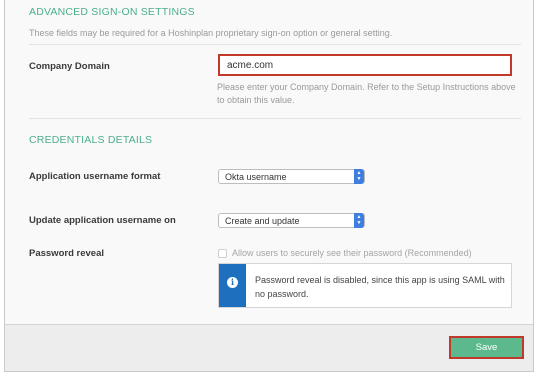 The height and width of the screenshot is (374, 538). Describe the element at coordinates (262, 221) in the screenshot. I see `update-username-value: Create and update` at that location.